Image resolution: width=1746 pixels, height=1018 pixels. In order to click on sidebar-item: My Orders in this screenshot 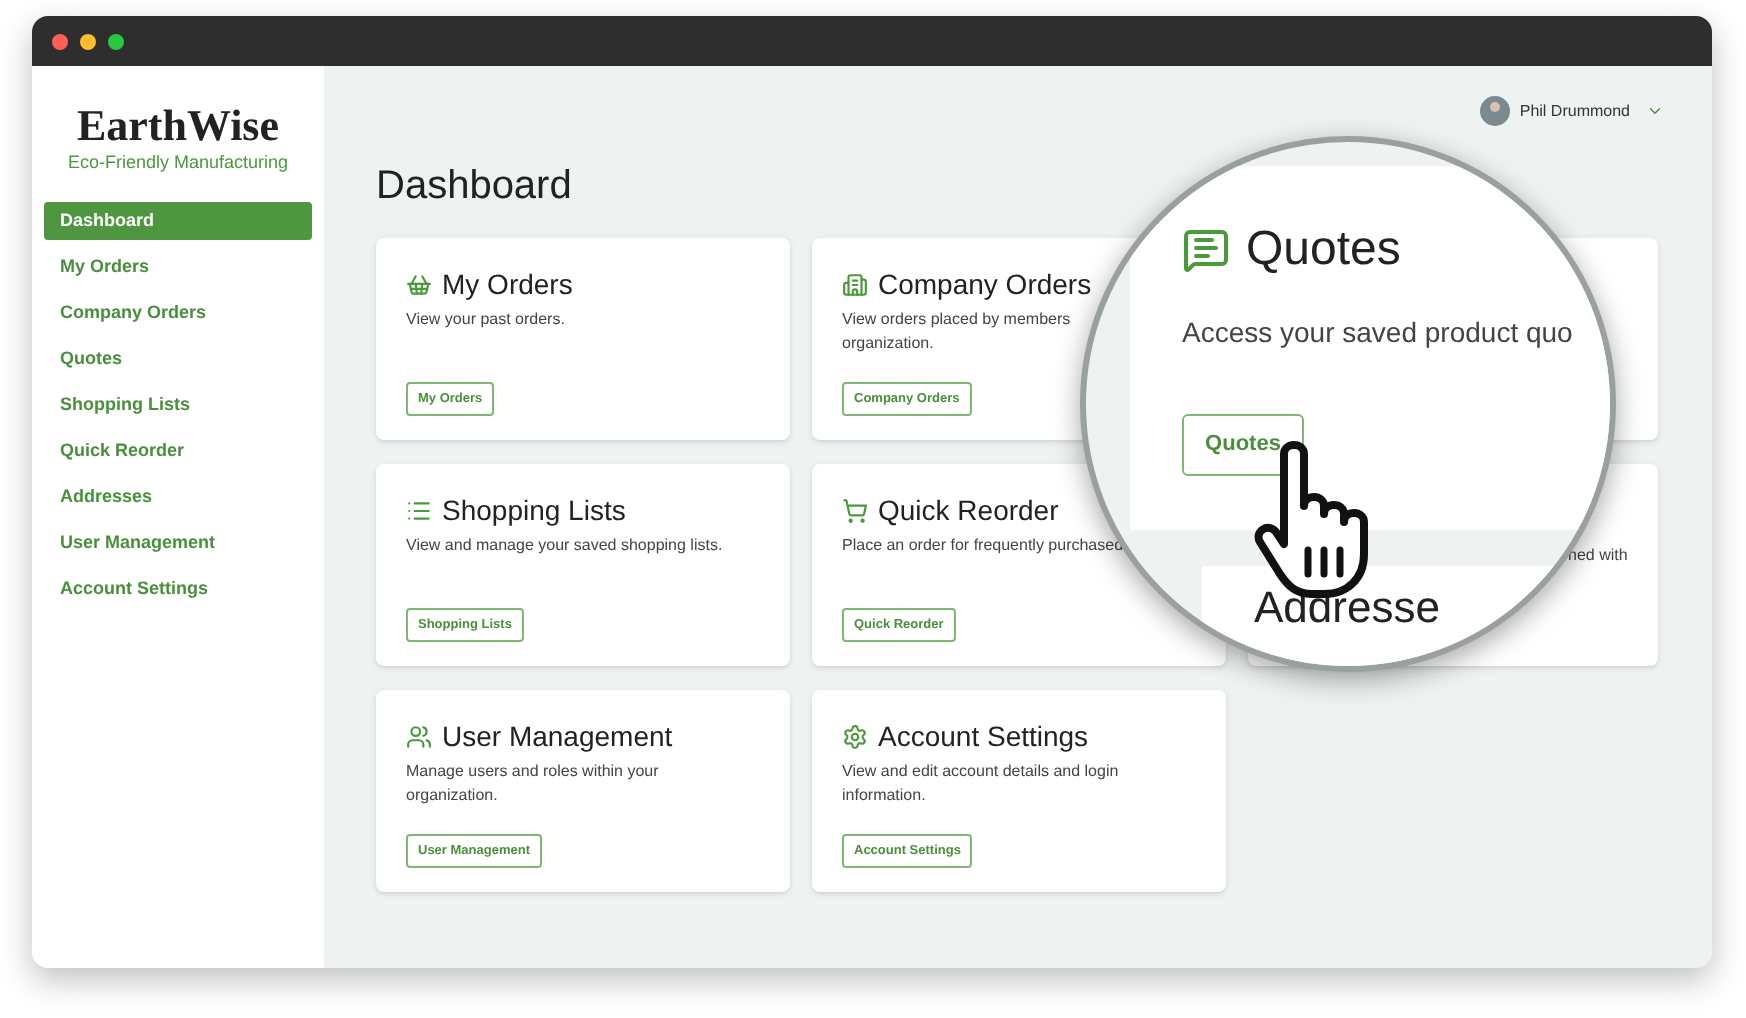, I will do `click(178, 267)`.